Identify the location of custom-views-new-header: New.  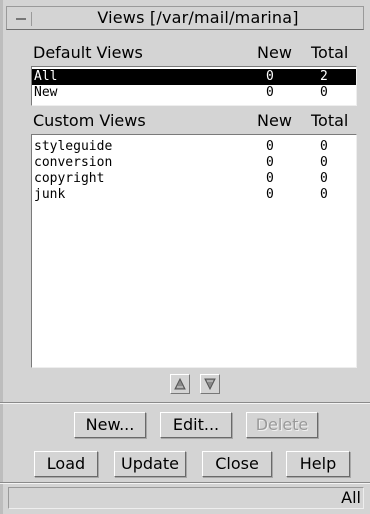
(274, 120).